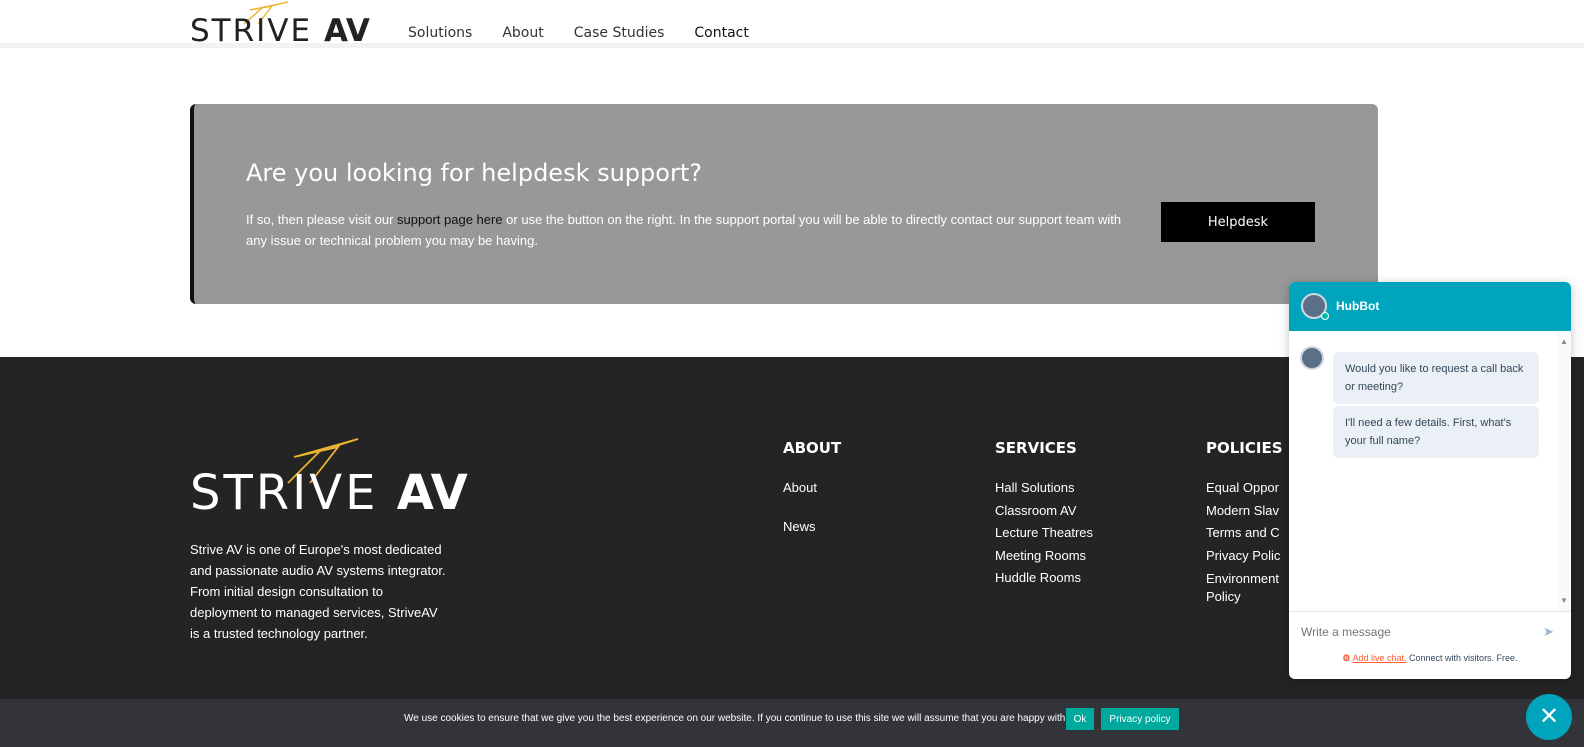 The height and width of the screenshot is (747, 1584). I want to click on footer-link-modern-slavery: Modern Slav, so click(1244, 511).